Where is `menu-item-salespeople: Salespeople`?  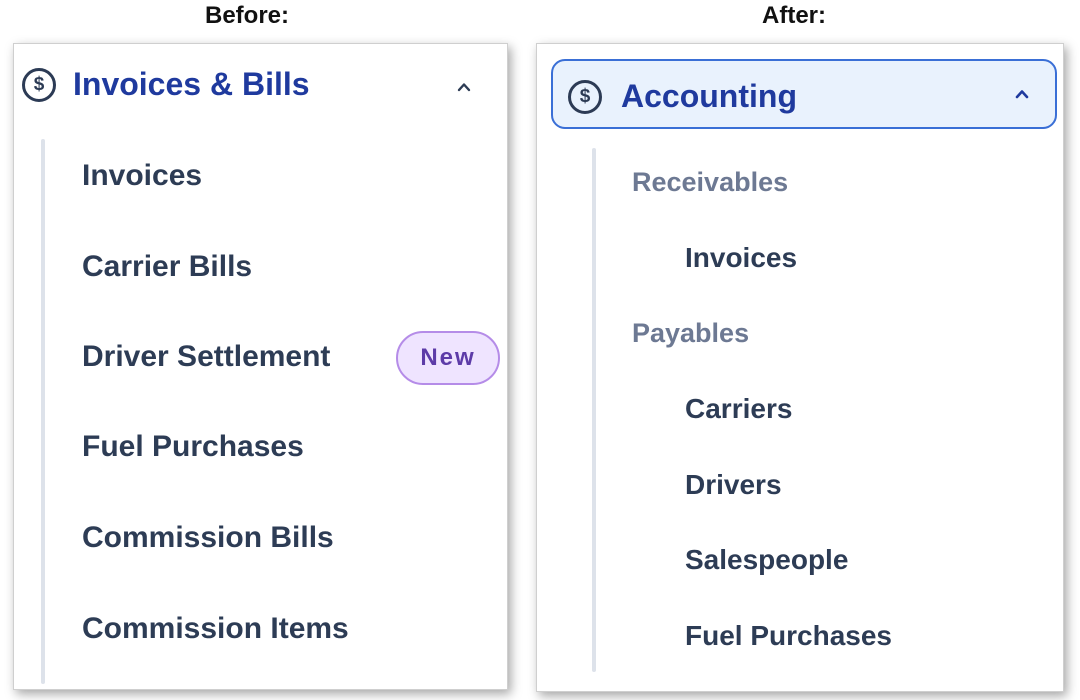 menu-item-salespeople: Salespeople is located at coordinates (766, 560).